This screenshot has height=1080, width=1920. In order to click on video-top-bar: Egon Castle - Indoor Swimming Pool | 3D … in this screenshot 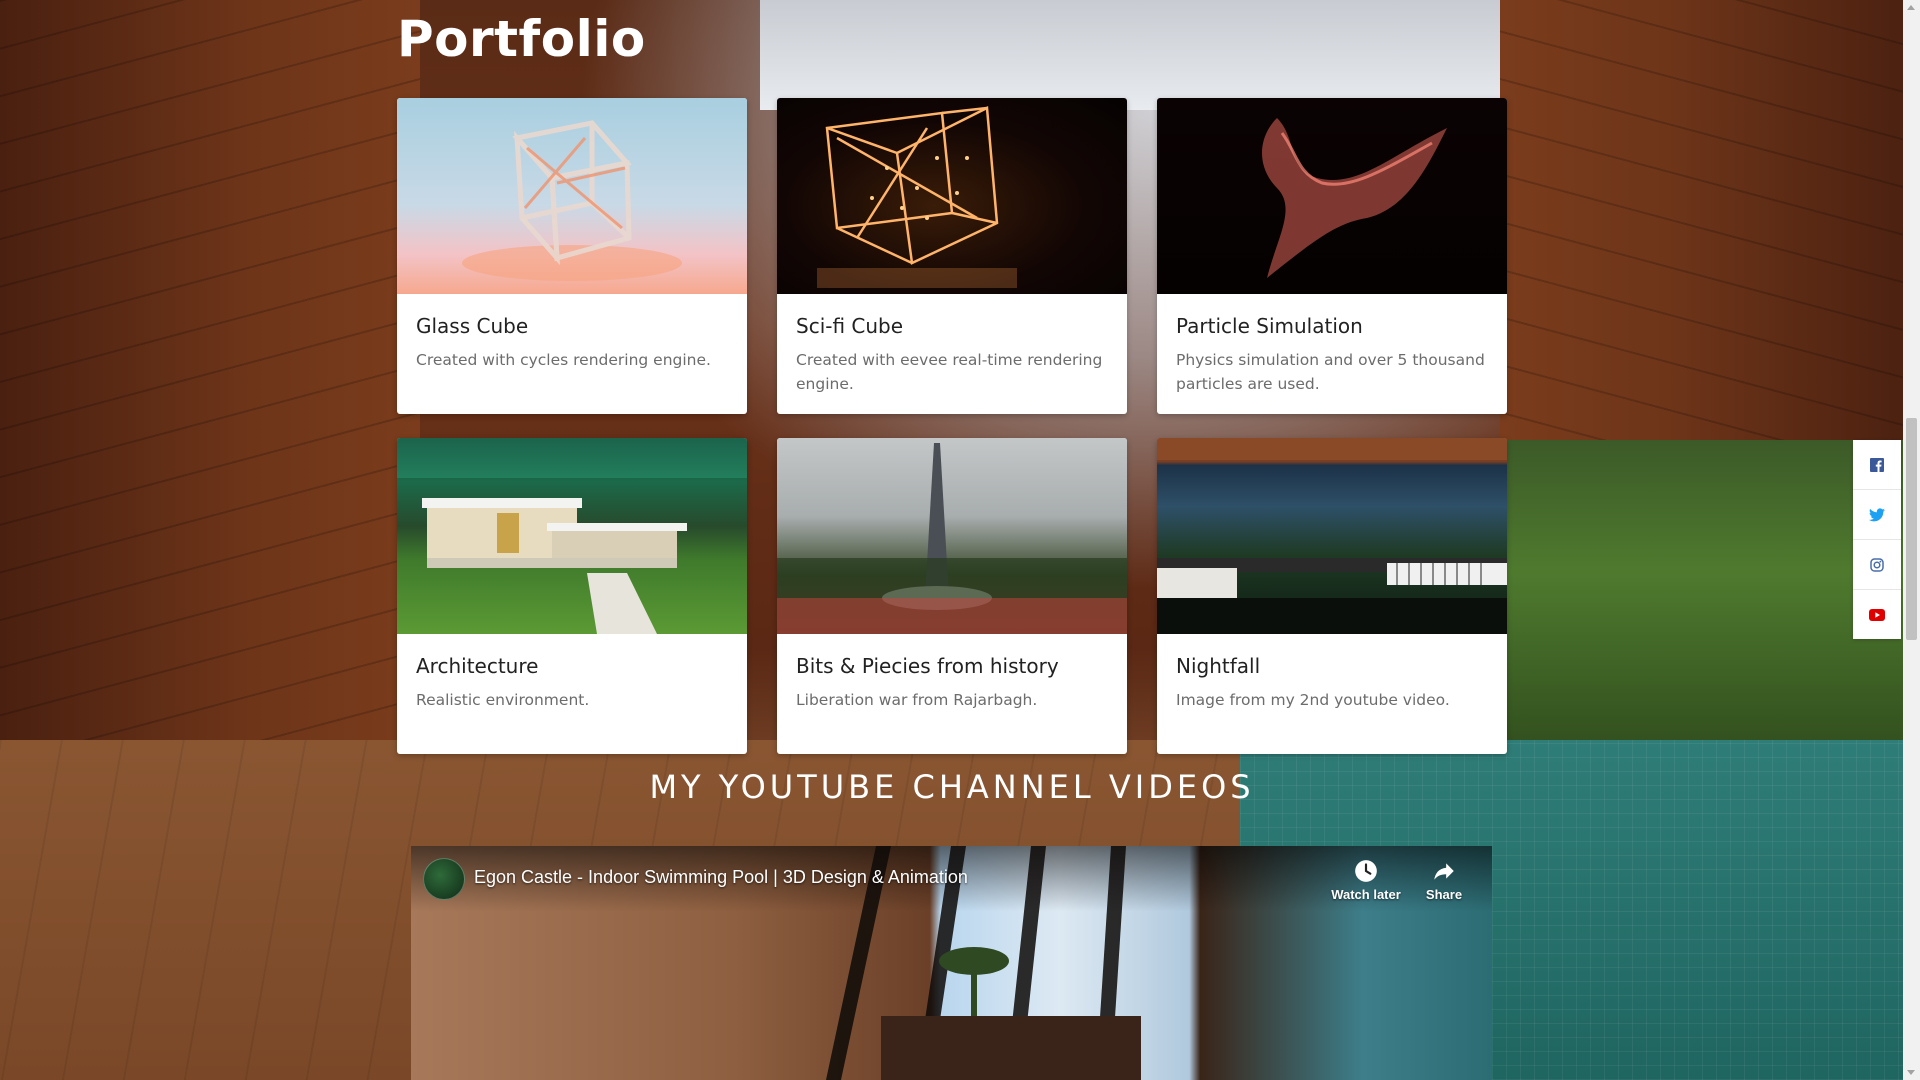, I will do `click(951, 881)`.